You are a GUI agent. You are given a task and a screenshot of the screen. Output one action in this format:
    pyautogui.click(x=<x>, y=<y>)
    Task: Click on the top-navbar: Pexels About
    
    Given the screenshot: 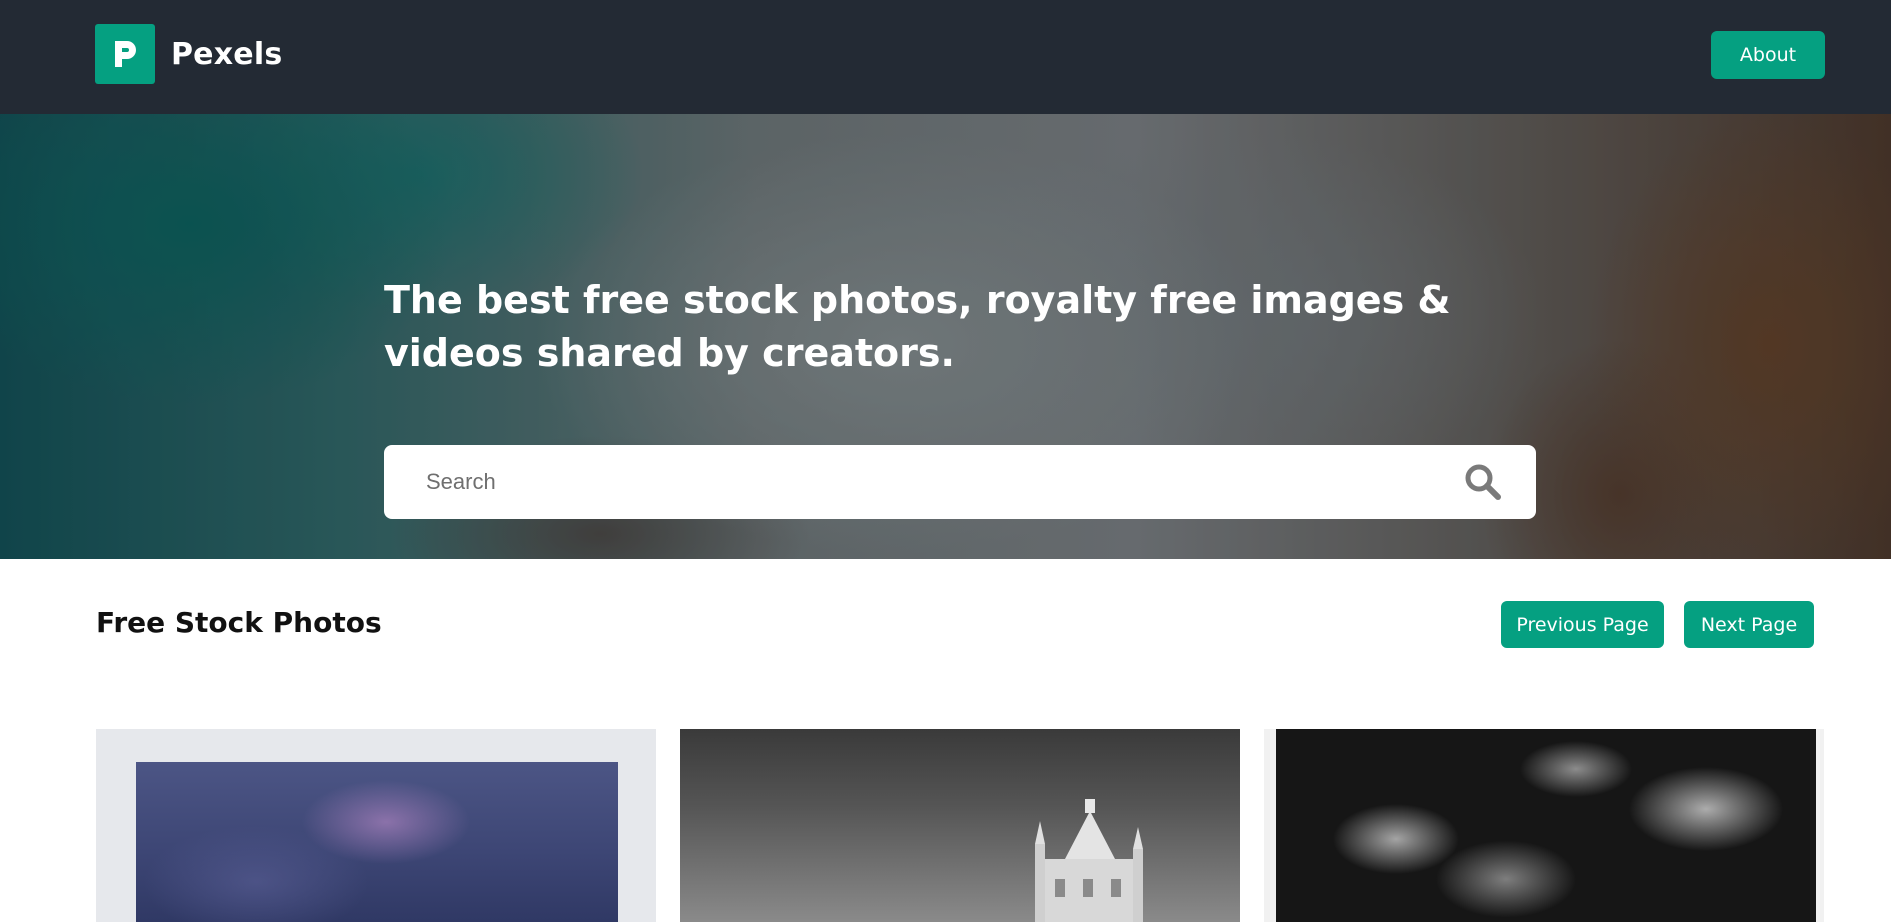 What is the action you would take?
    pyautogui.click(x=945, y=57)
    